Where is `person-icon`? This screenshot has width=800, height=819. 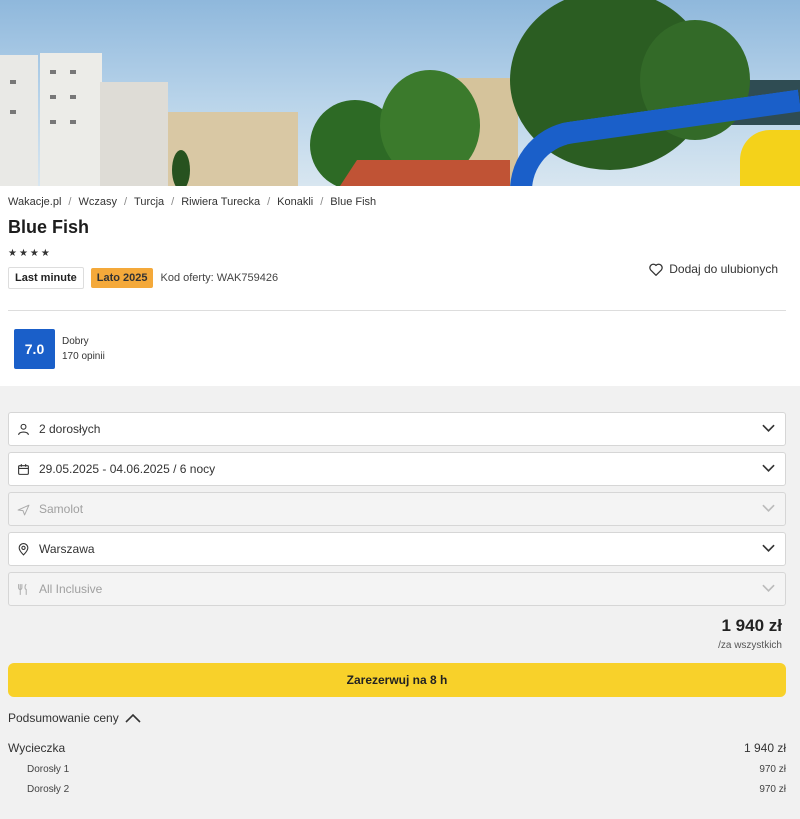 person-icon is located at coordinates (24, 429).